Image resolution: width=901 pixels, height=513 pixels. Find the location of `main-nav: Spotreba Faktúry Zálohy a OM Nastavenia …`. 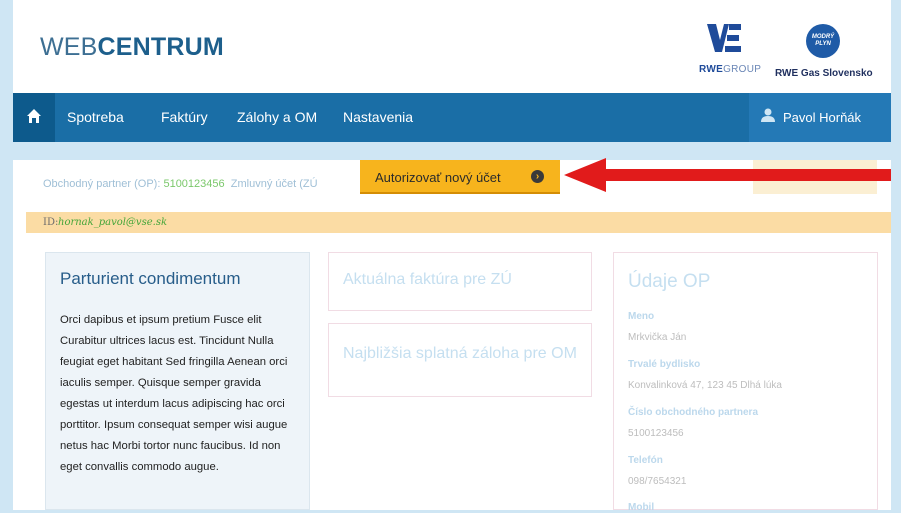

main-nav: Spotreba Faktúry Zálohy a OM Nastavenia … is located at coordinates (452, 117).